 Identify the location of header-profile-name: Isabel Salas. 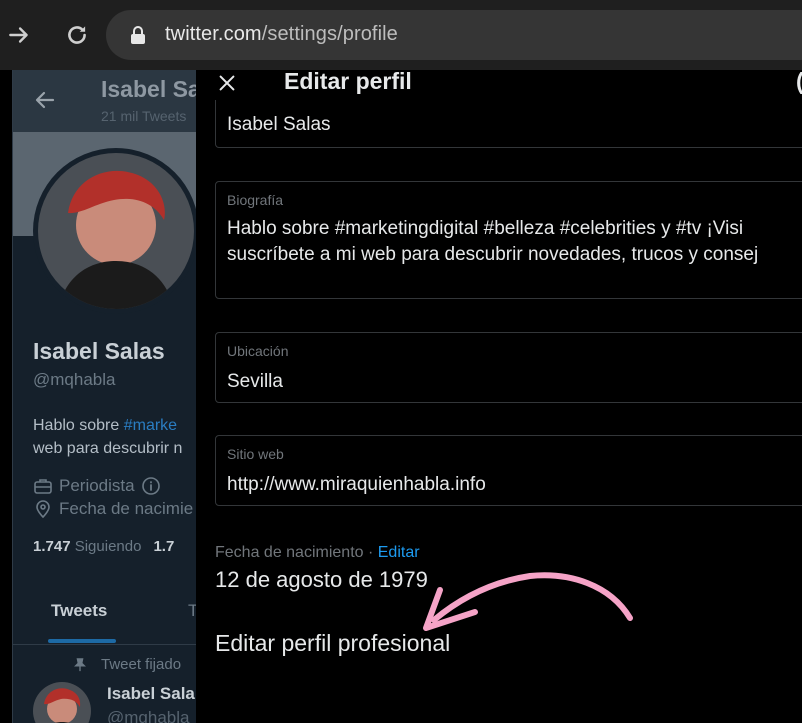
(151, 89).